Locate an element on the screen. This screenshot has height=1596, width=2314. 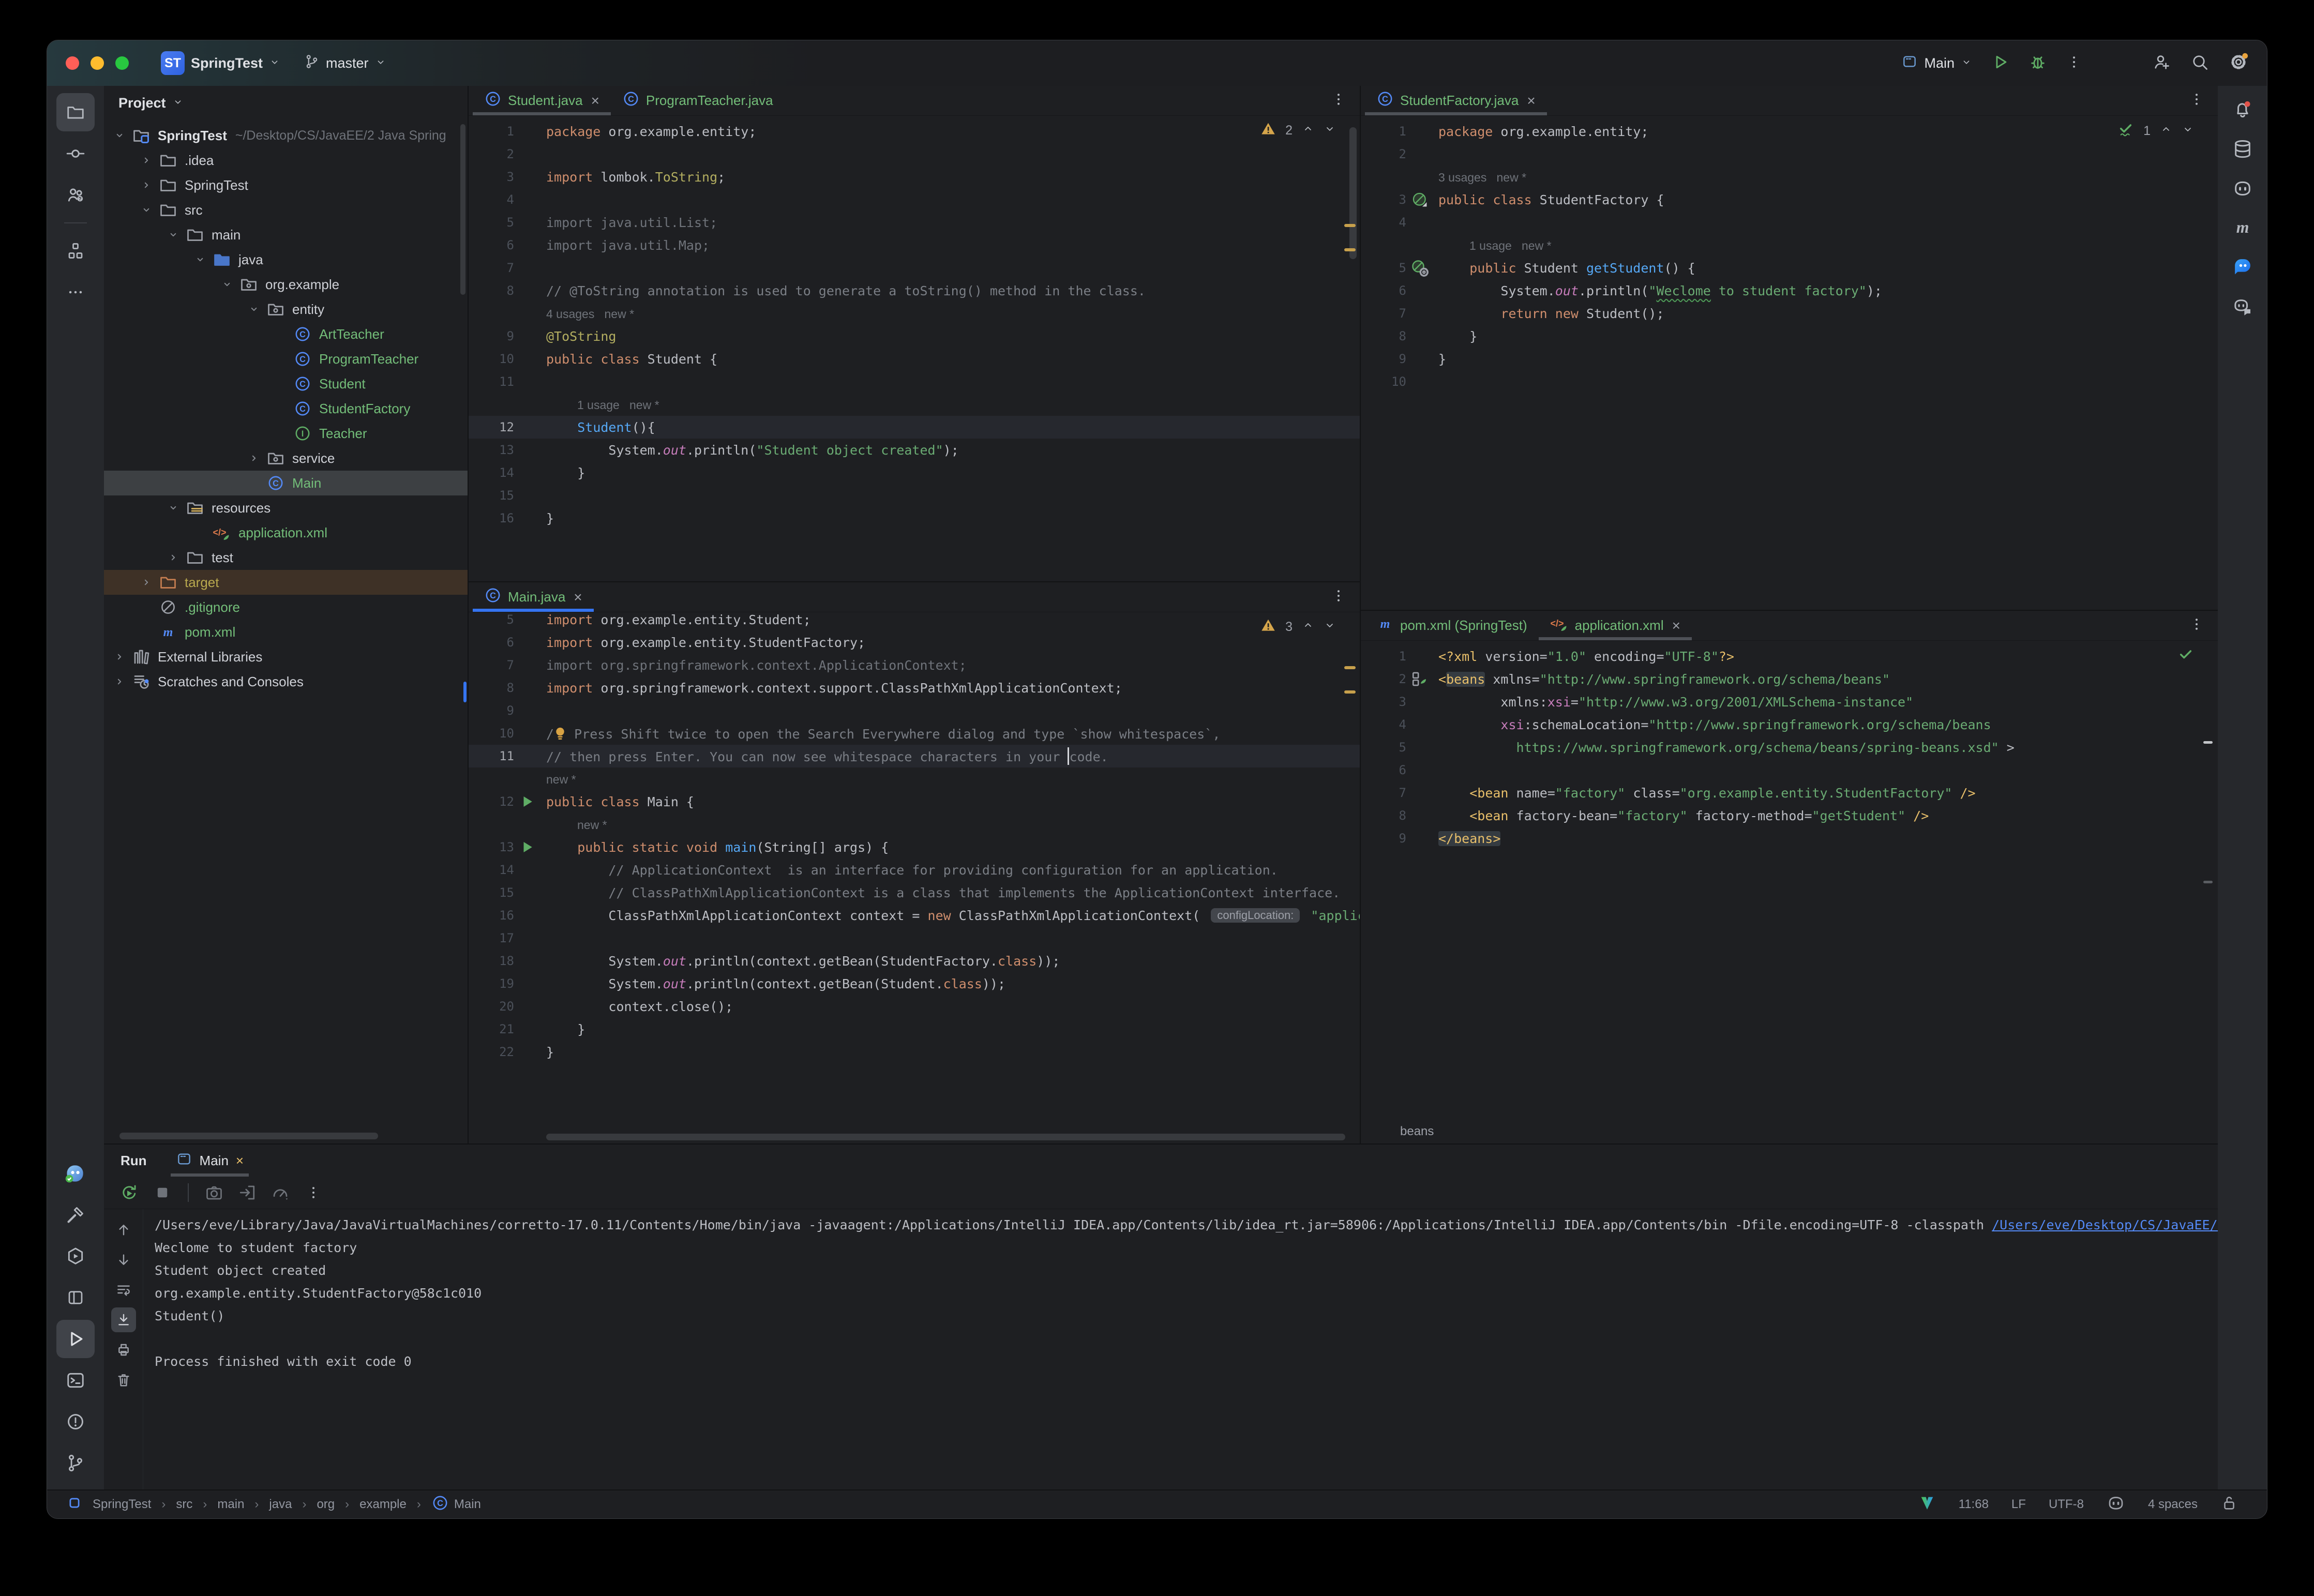
tree-item-resources: resources is located at coordinates (286, 507).